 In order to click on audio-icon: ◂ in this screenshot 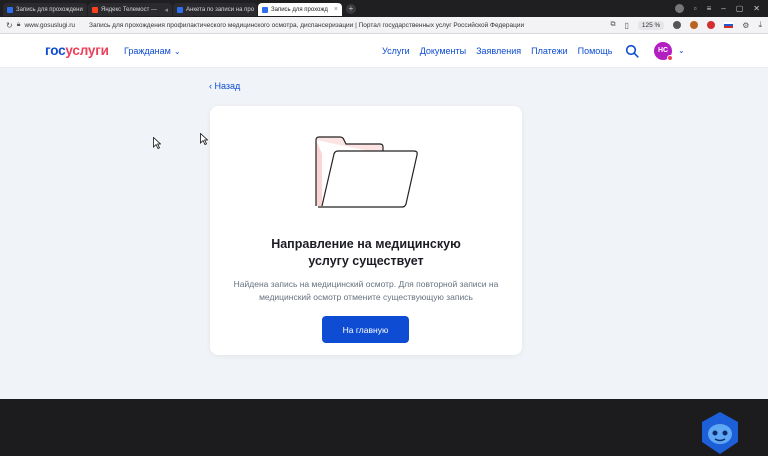, I will do `click(166, 10)`.